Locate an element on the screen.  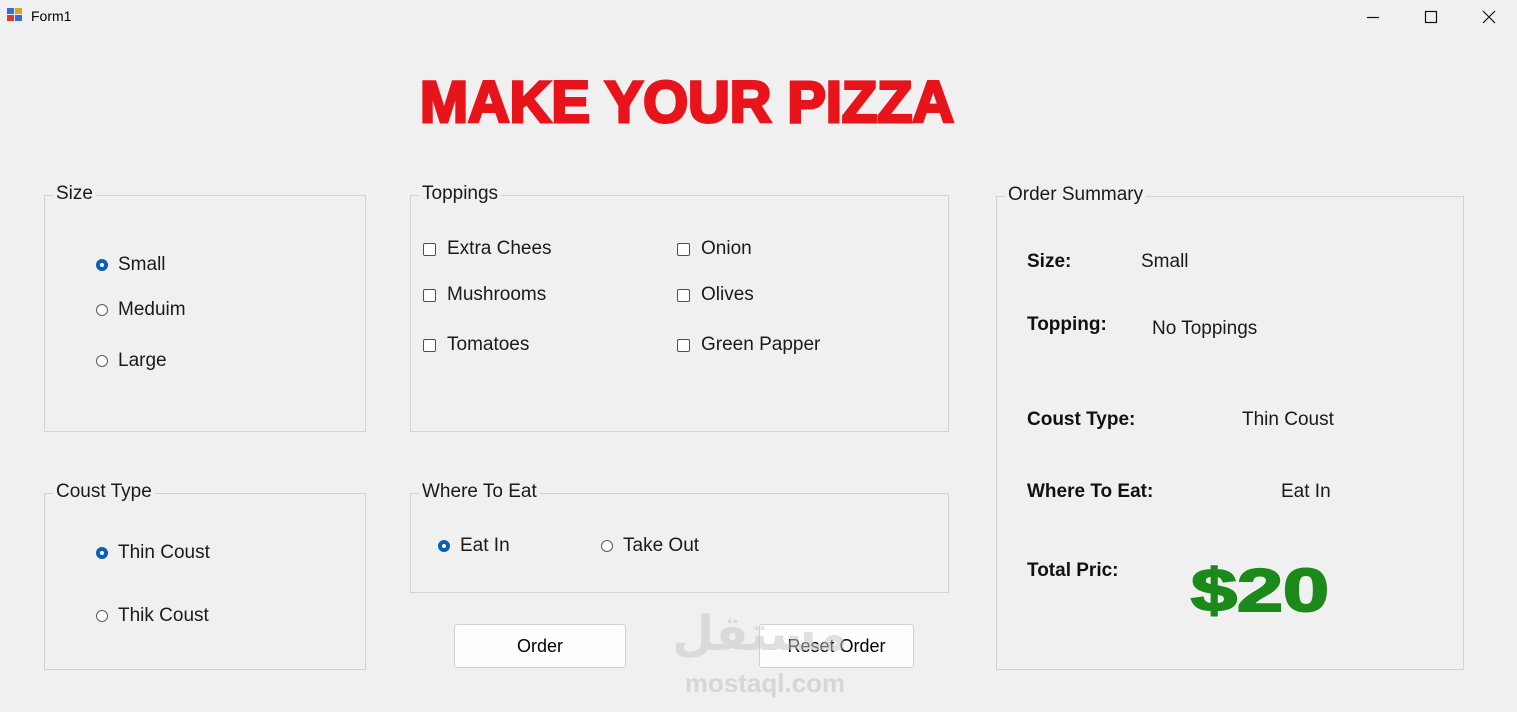
topping-label: Extra Chees is located at coordinates (499, 248).